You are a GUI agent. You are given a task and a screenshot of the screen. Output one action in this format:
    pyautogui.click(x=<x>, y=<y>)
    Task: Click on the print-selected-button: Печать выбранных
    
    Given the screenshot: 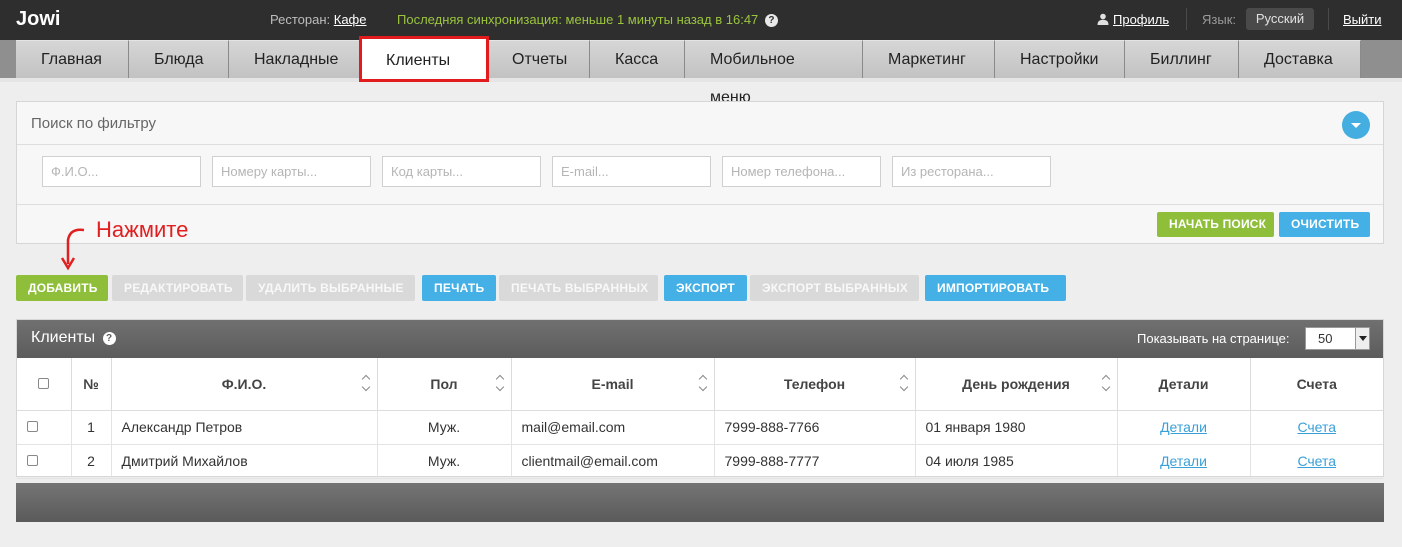 What is the action you would take?
    pyautogui.click(x=578, y=288)
    